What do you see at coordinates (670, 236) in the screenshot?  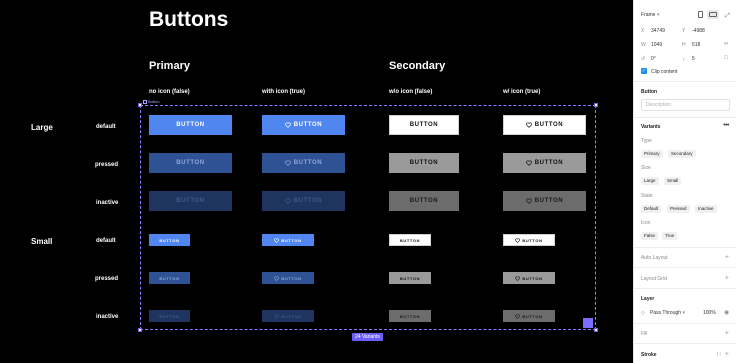 I see `property-value-chip: True` at bounding box center [670, 236].